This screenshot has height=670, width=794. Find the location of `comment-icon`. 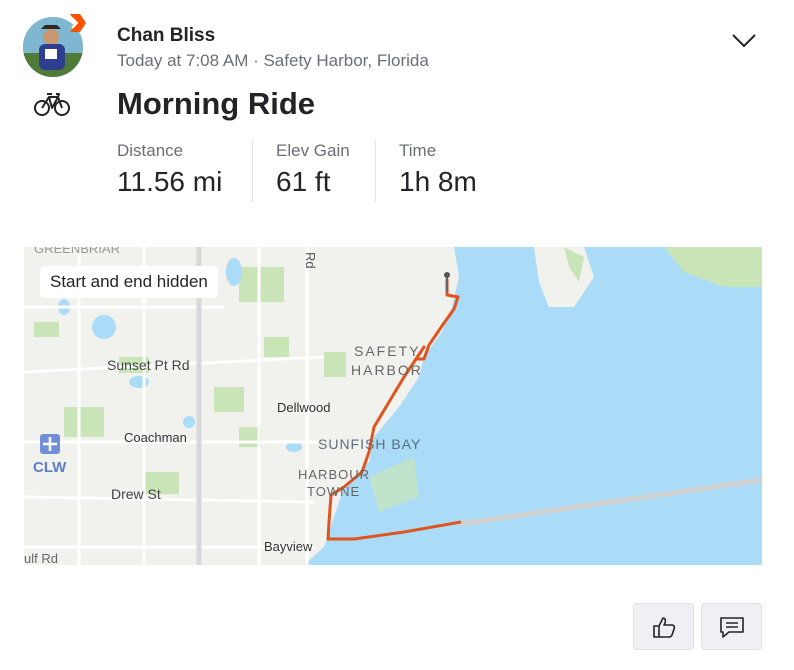

comment-icon is located at coordinates (731, 627).